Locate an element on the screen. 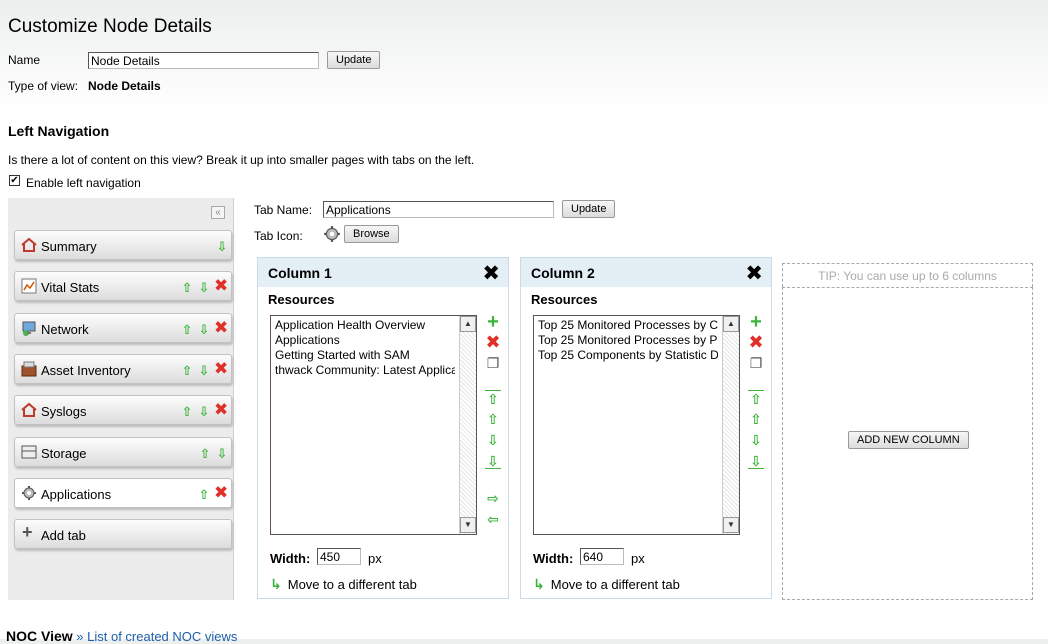 This screenshot has width=1048, height=644. nav-tab-asset-inventory: Asset Inventory ⇧ ⇩ ✖ is located at coordinates (123, 369).